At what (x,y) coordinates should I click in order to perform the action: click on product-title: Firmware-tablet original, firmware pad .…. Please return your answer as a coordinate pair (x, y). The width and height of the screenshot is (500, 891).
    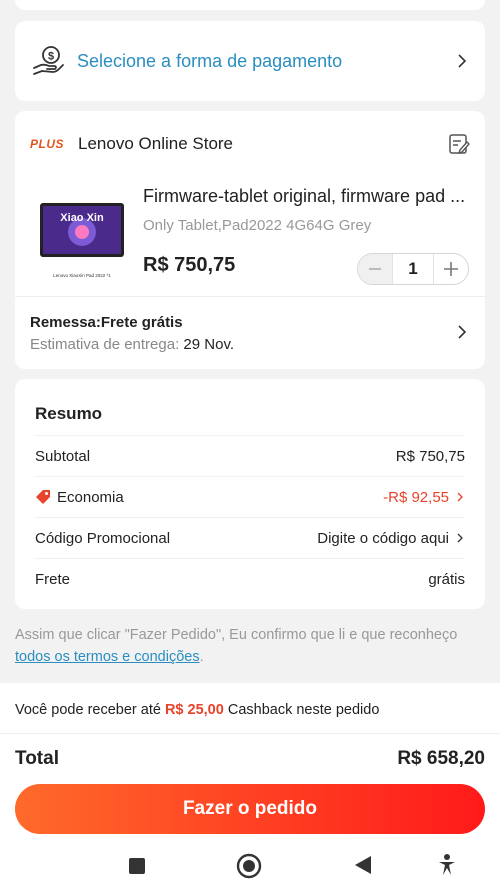
    Looking at the image, I should click on (308, 196).